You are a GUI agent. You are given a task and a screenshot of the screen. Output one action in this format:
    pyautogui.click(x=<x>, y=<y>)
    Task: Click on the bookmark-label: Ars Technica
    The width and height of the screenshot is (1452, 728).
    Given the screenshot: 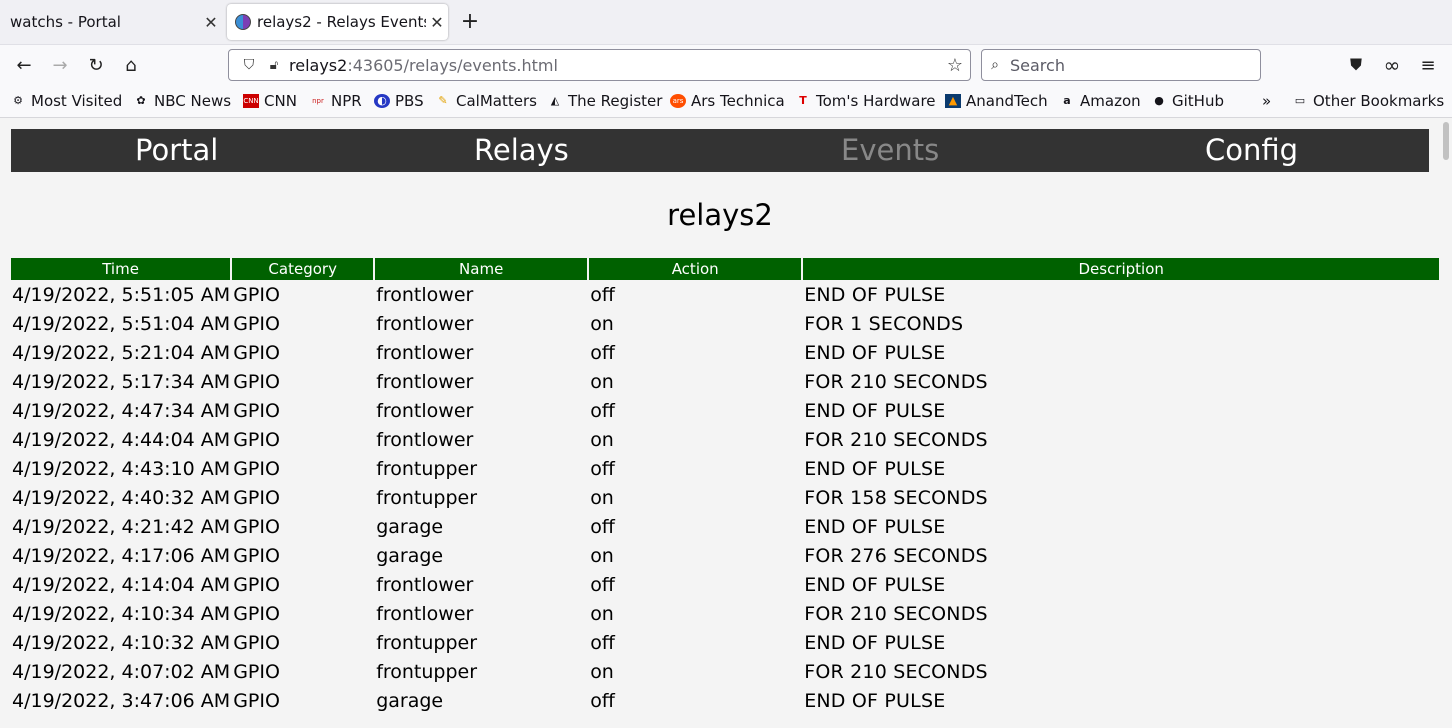 What is the action you would take?
    pyautogui.click(x=738, y=101)
    